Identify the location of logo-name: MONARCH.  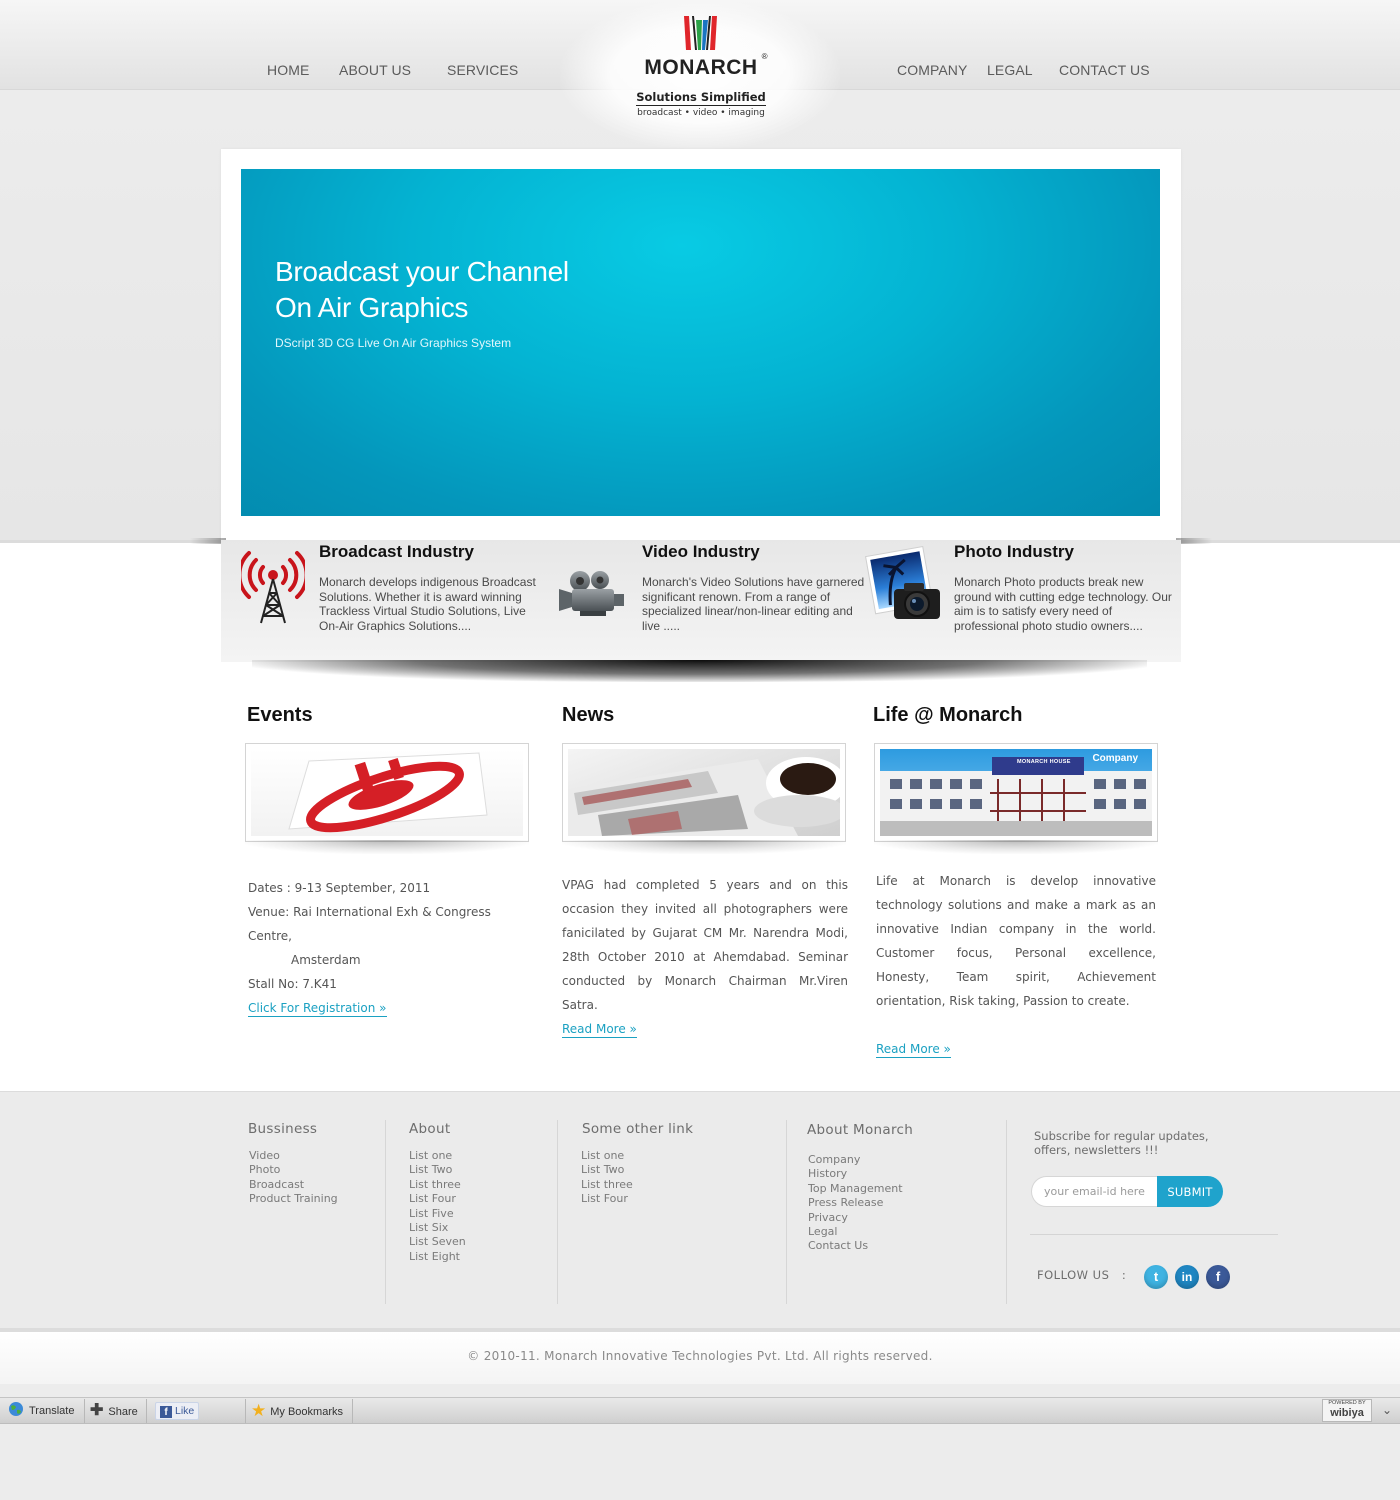
(701, 67).